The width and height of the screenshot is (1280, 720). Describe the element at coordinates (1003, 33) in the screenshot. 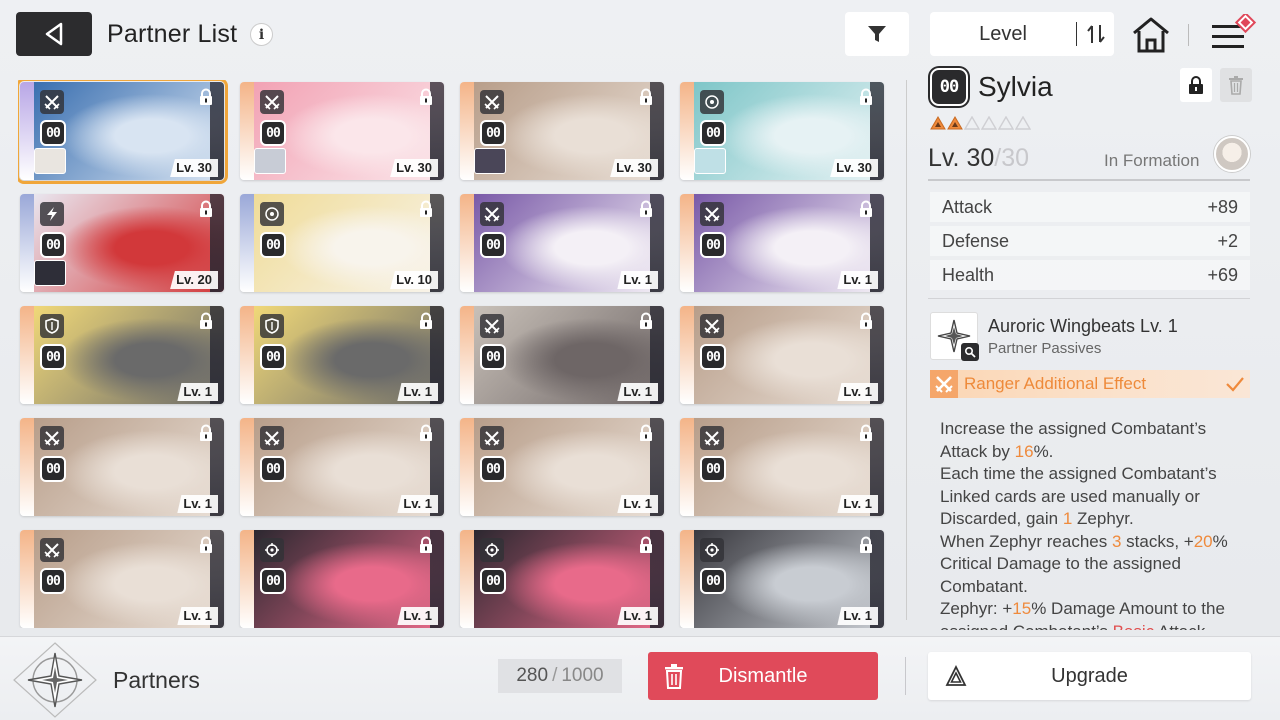

I see `sort-label: Level` at that location.